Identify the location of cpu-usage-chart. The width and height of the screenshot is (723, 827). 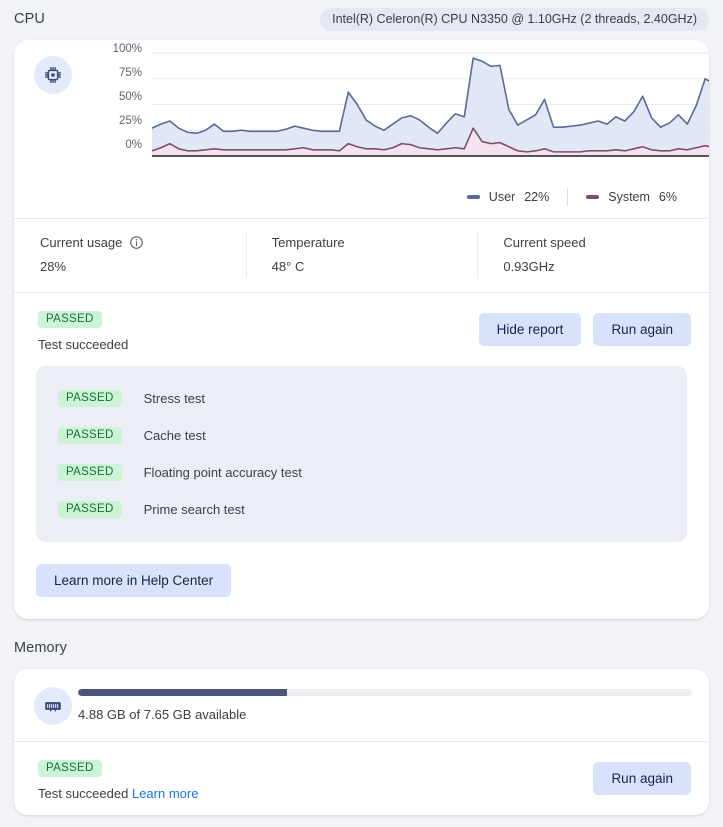
(430, 104).